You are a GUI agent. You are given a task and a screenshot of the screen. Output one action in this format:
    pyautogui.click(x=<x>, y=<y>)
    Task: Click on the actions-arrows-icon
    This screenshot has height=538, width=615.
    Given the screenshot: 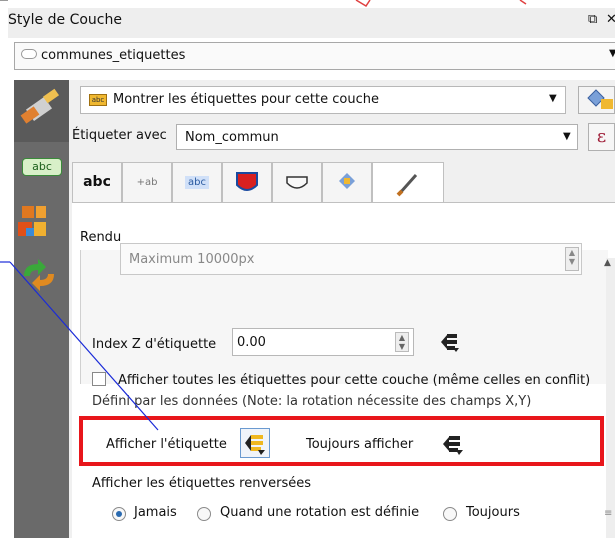 What is the action you would take?
    pyautogui.click(x=39, y=275)
    